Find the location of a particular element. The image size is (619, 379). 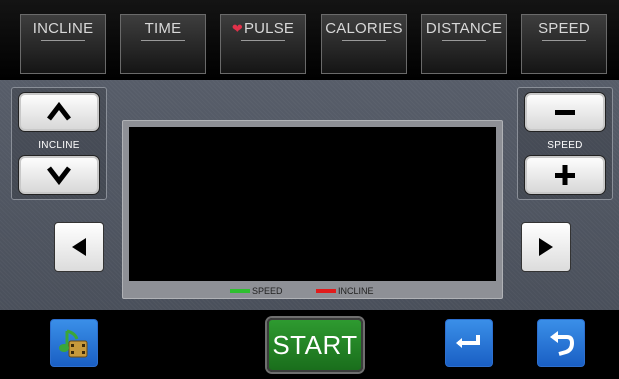

incline-group-label: INCLINE is located at coordinates (59, 145).